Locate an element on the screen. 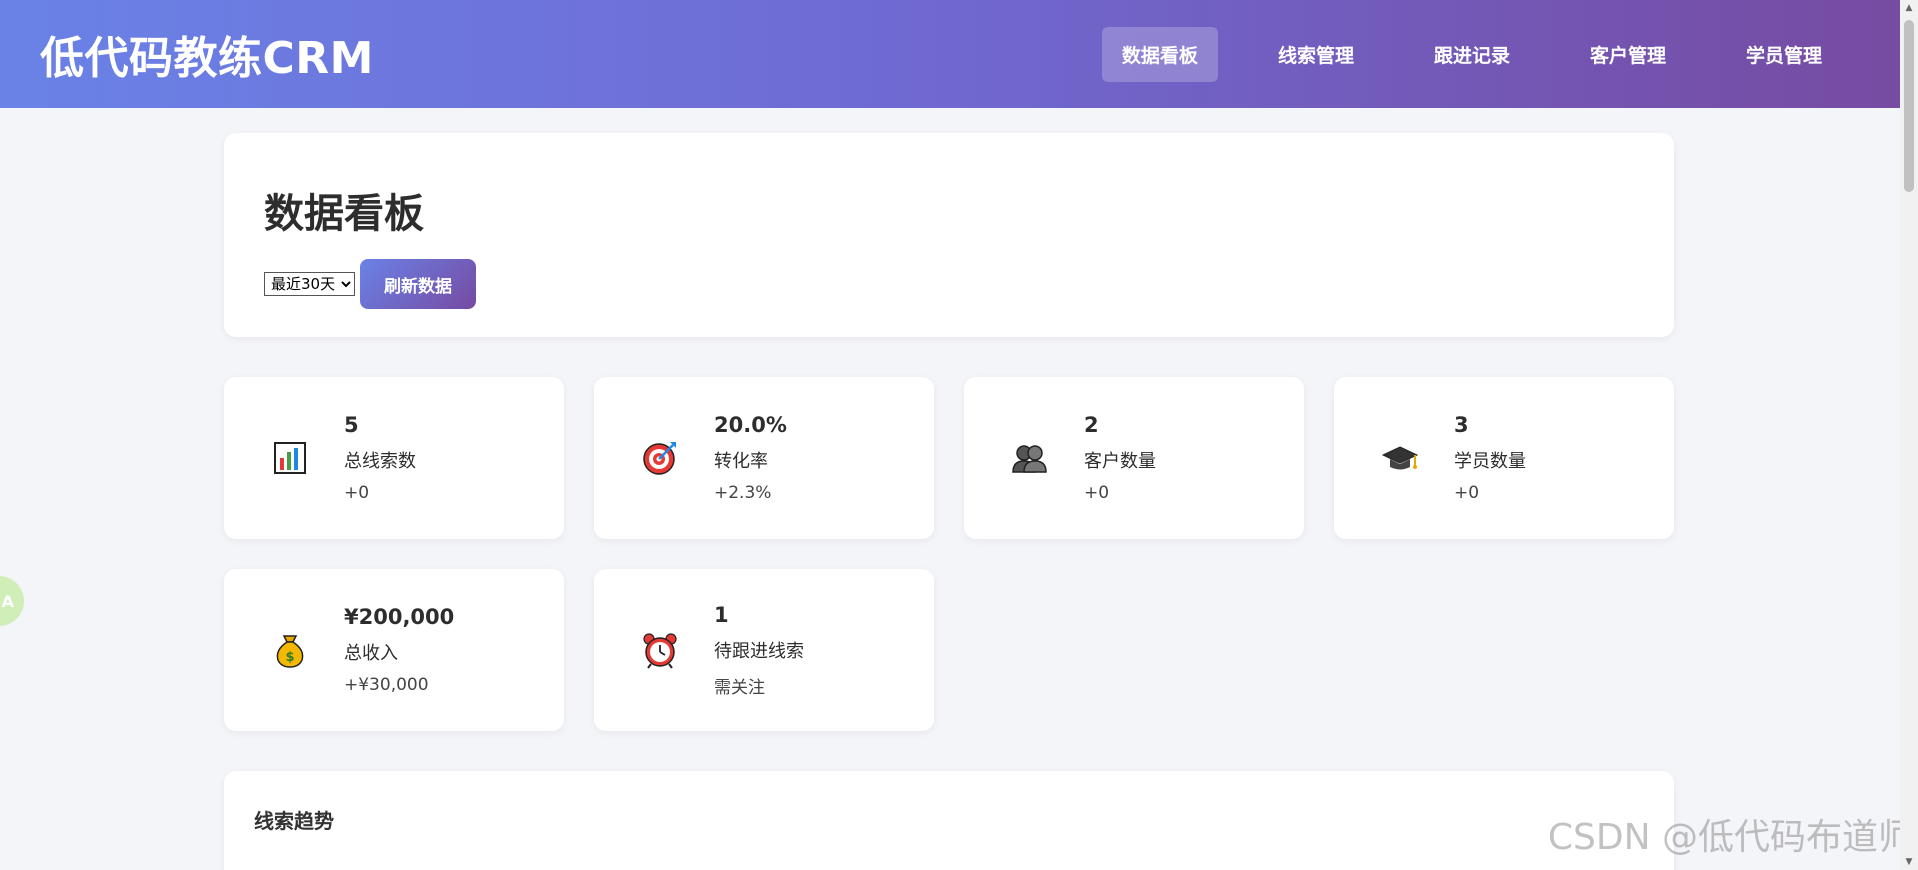 This screenshot has height=870, width=1918. main-nav: 数据看板 线索管理 跟进记录 客户管理 学员管理 is located at coordinates (1452, 54).